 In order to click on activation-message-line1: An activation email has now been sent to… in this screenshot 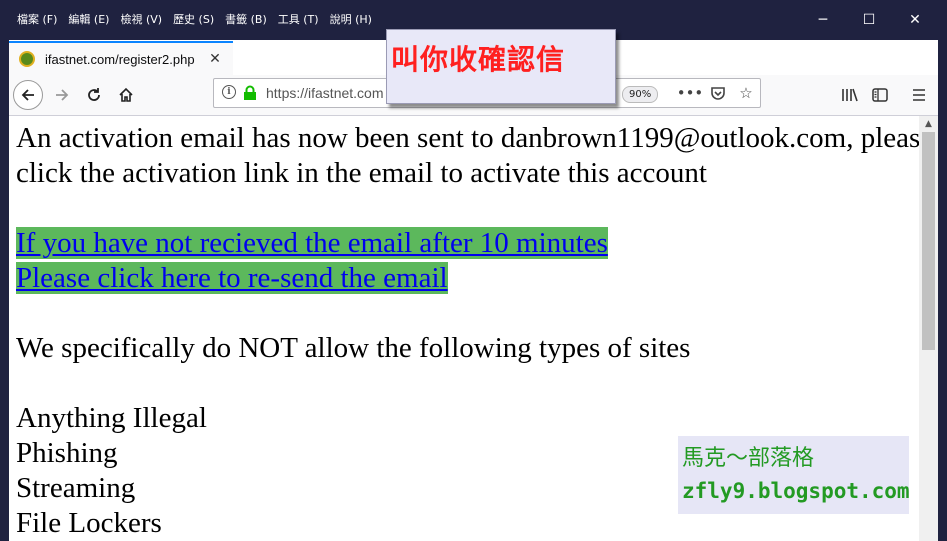, I will do `click(467, 138)`.